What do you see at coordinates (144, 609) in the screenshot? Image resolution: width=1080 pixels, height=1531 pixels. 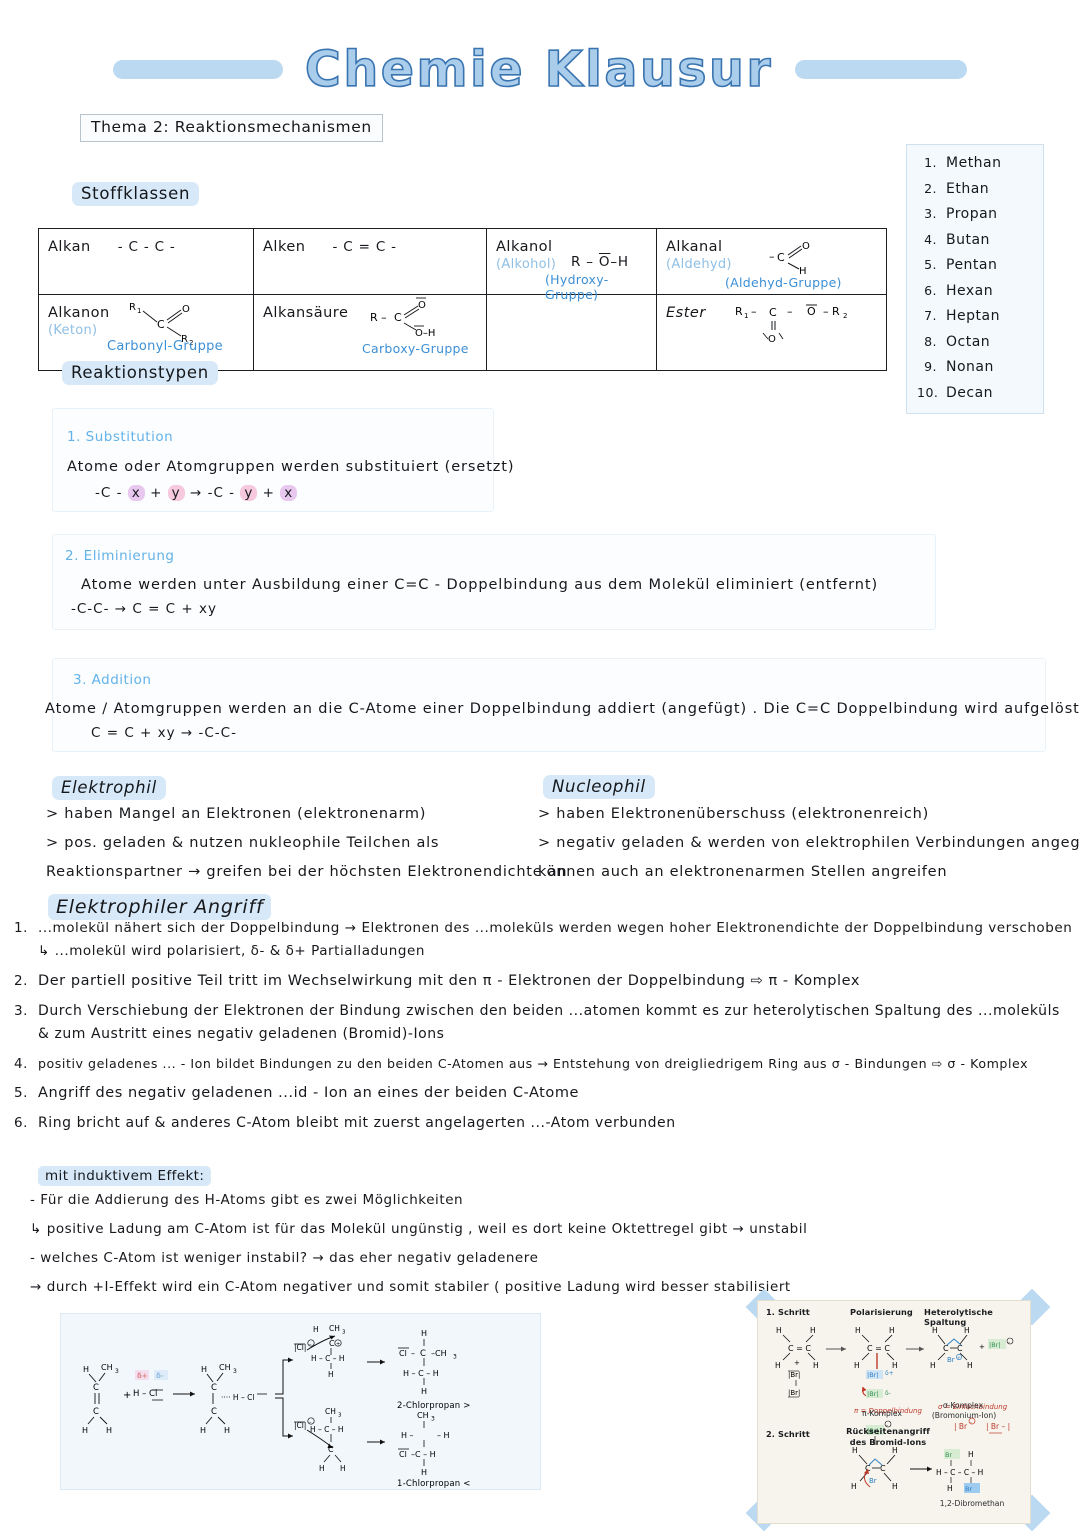 I see `reaction-equation: -C-C- → C = C + xy` at bounding box center [144, 609].